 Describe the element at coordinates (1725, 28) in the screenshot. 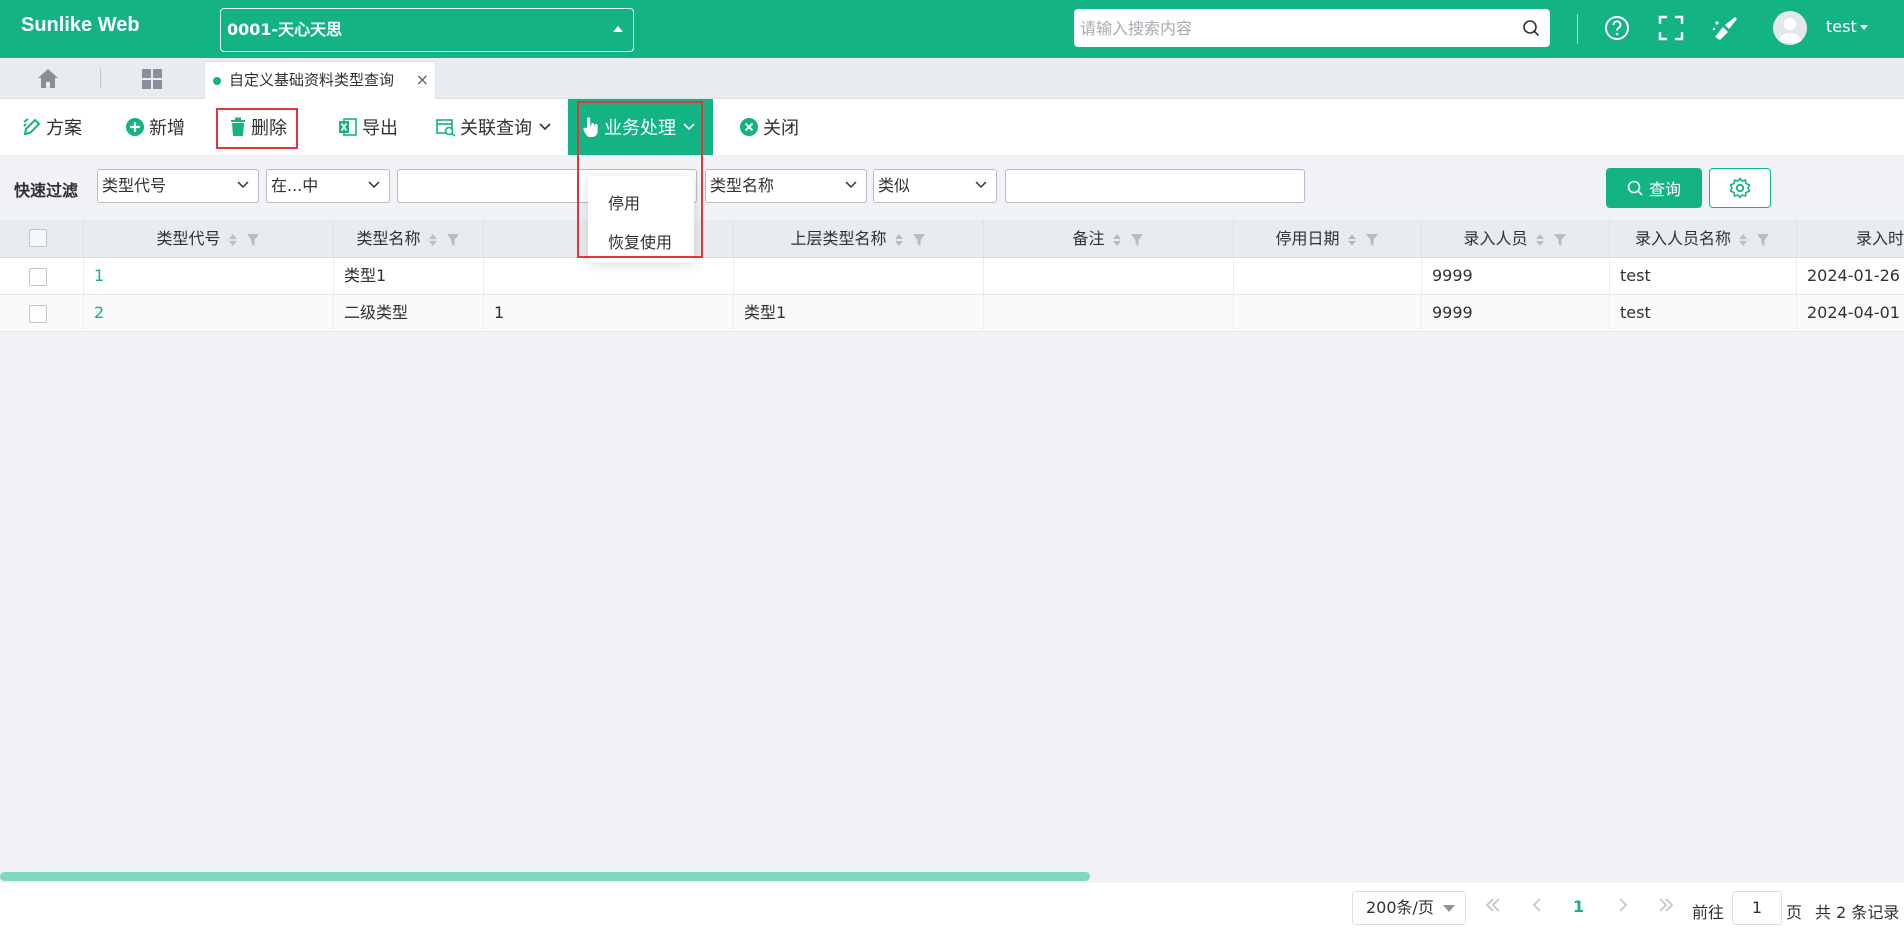

I see `clear-cache-icon` at that location.